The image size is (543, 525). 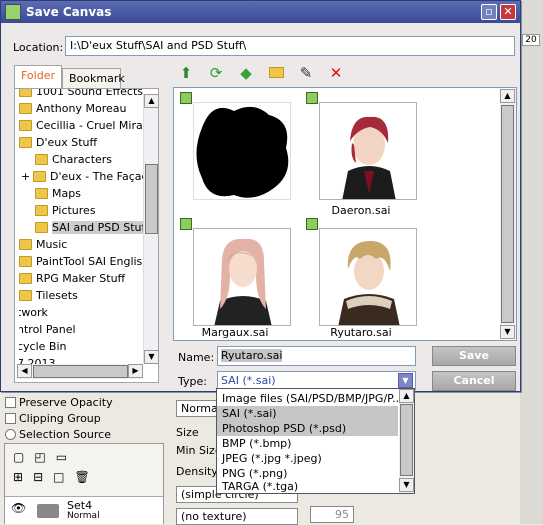 I want to click on type-option: SAI (*.sai), so click(x=307, y=413).